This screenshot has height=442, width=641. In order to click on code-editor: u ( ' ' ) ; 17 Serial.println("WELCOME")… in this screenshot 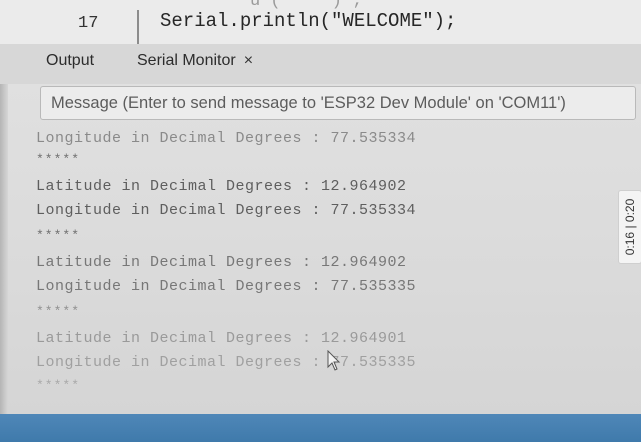, I will do `click(320, 22)`.